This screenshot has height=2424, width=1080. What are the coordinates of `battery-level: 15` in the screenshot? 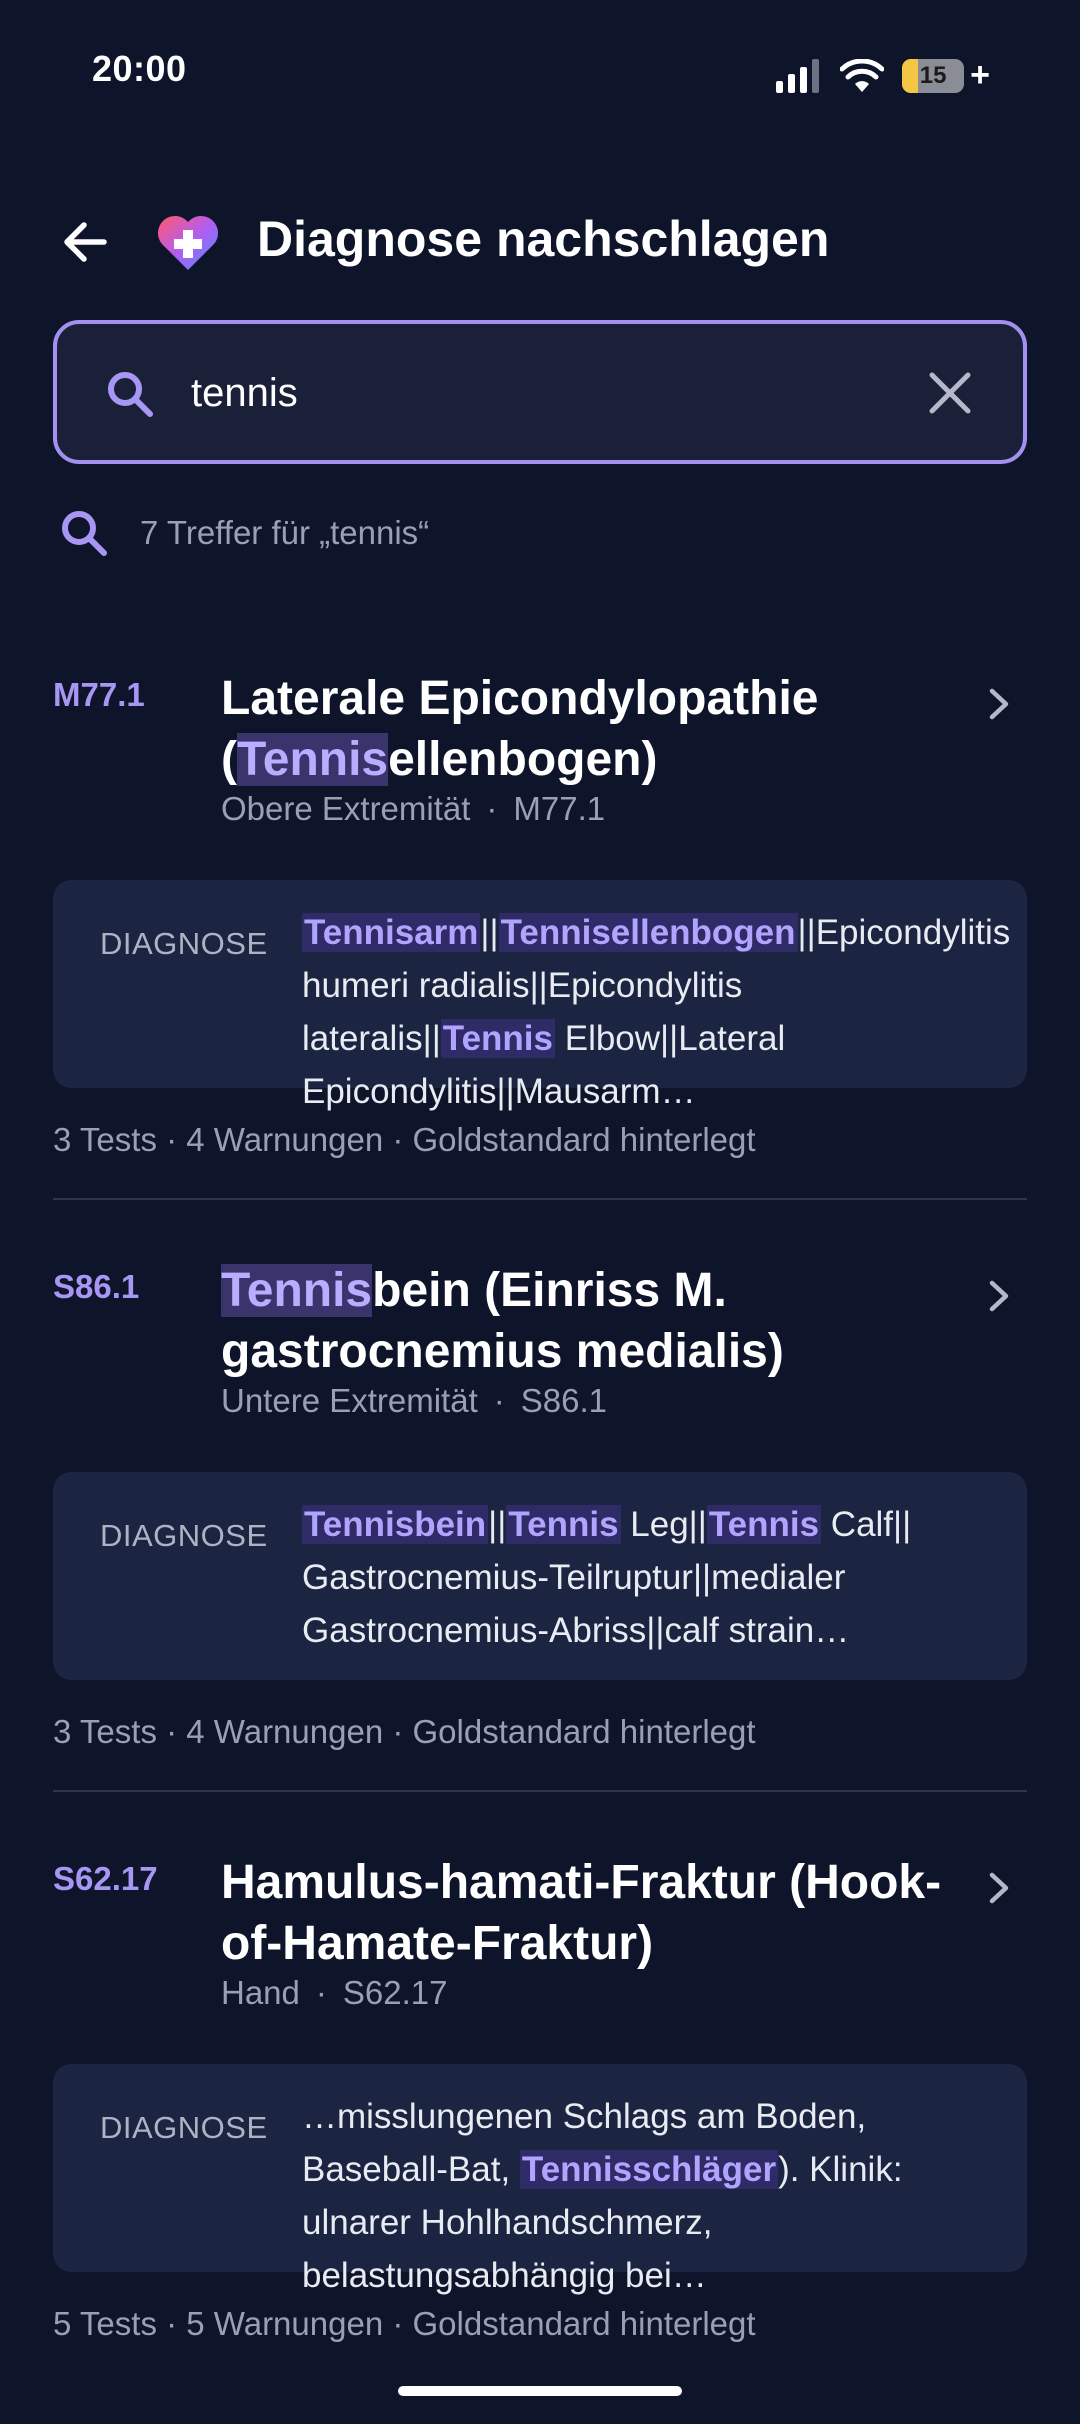 It's located at (933, 75).